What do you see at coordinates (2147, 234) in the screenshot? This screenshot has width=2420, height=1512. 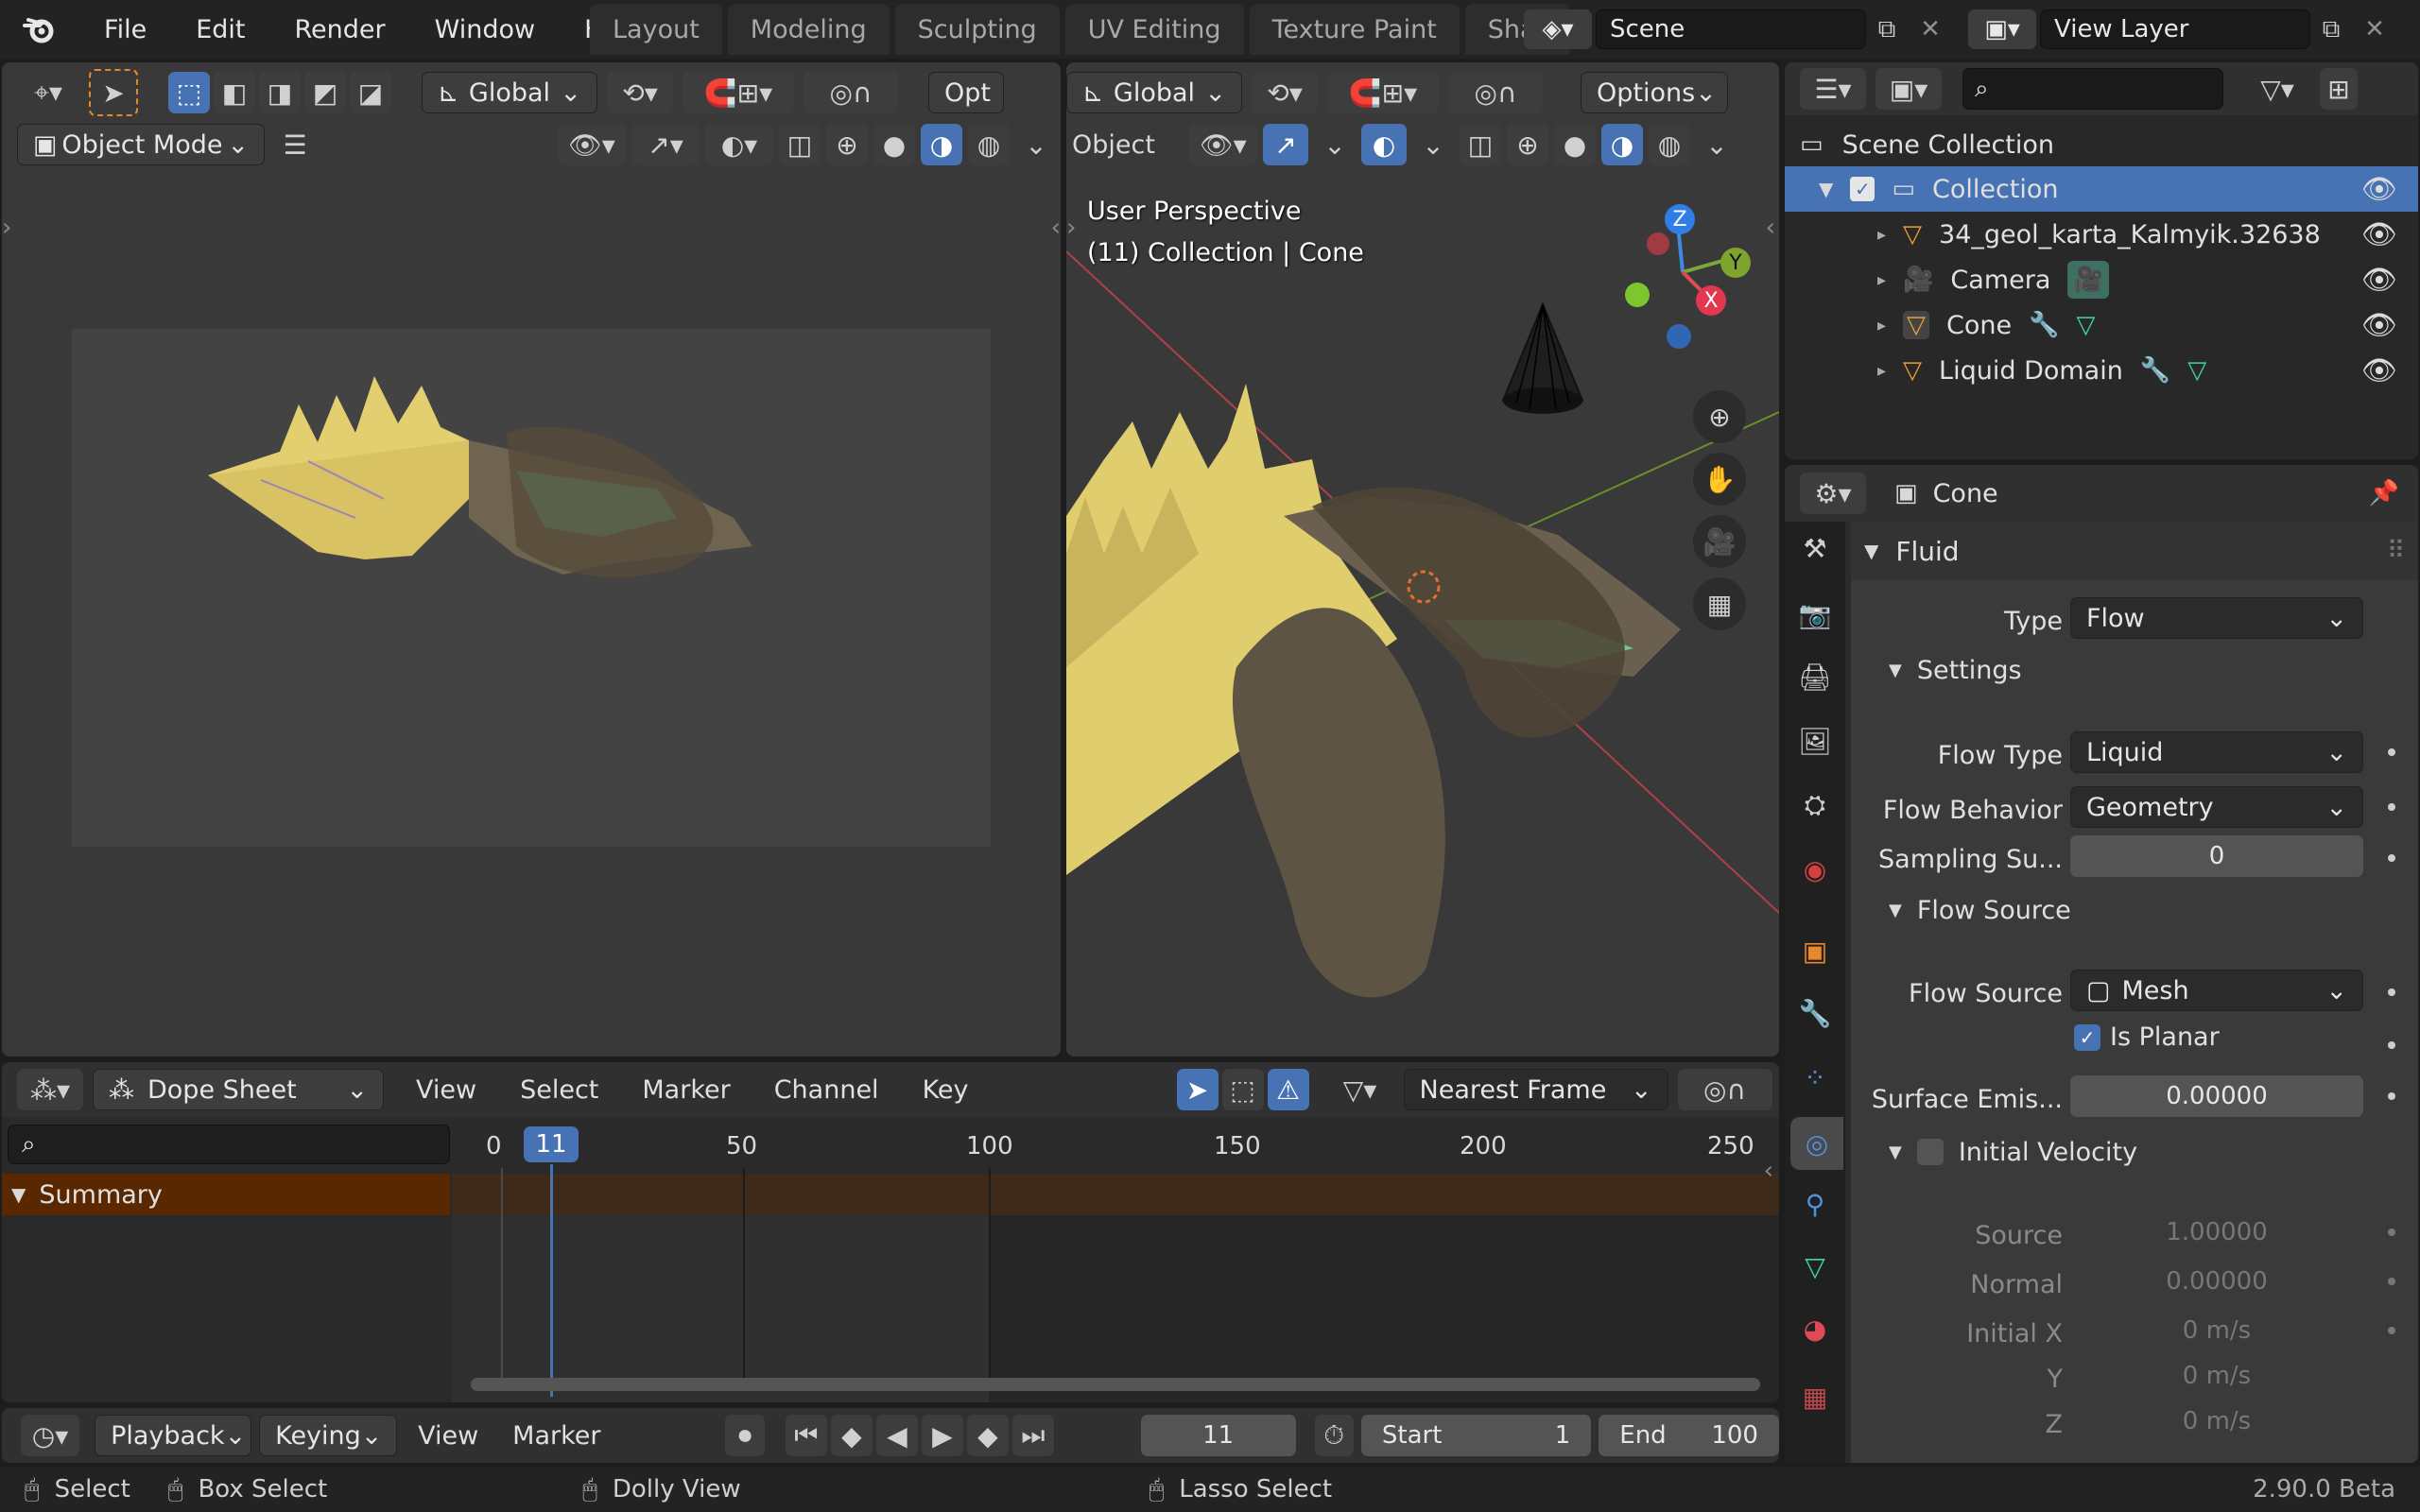 I see `outliner-item-geol: ▸ ▽ 34_geol_karta_Kalmyik.32638 👁` at bounding box center [2147, 234].